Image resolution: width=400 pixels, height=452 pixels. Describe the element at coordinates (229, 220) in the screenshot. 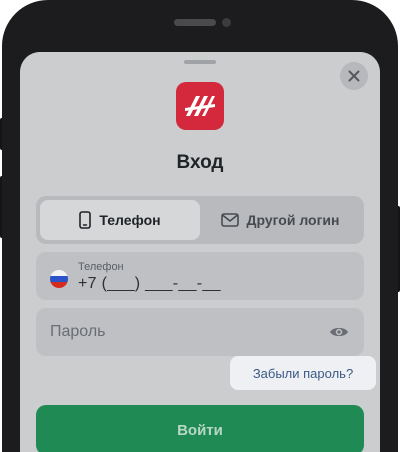

I see `envelope-icon` at that location.